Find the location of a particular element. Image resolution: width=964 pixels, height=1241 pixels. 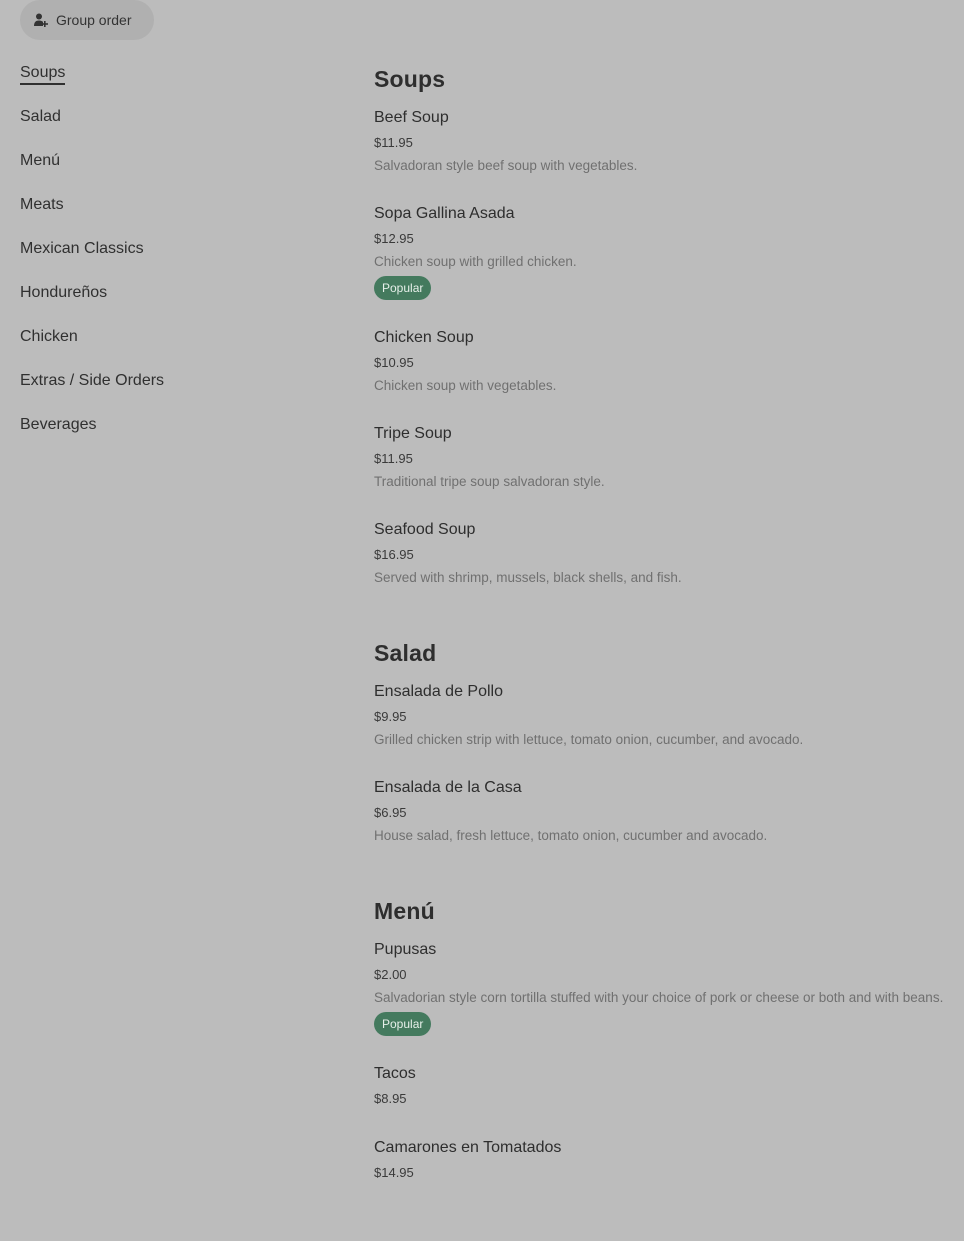

item-name: Beef Soup is located at coordinates (411, 117).